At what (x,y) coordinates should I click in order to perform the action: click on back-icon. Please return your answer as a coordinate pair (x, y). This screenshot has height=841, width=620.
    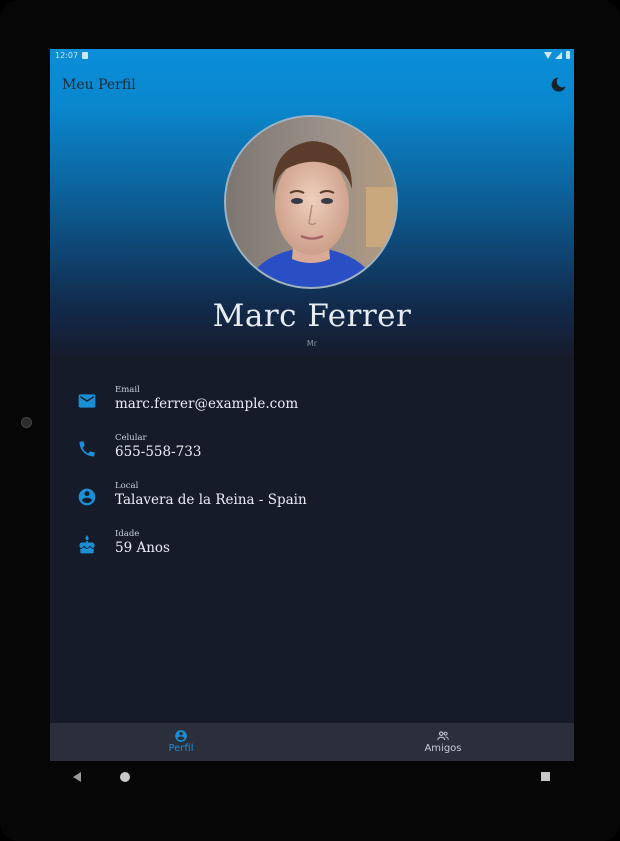
    Looking at the image, I should click on (77, 777).